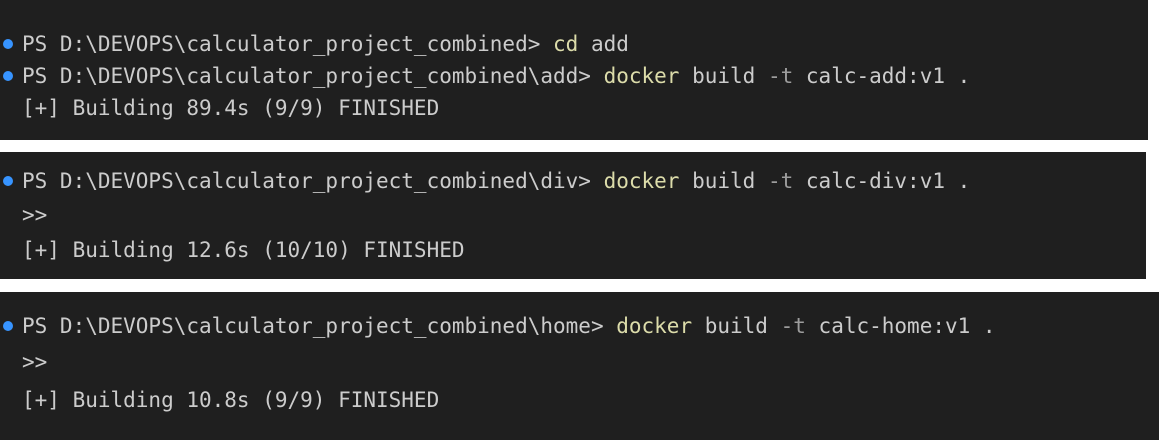 This screenshot has height=440, width=1159. Describe the element at coordinates (566, 44) in the screenshot. I see `command: cd` at that location.